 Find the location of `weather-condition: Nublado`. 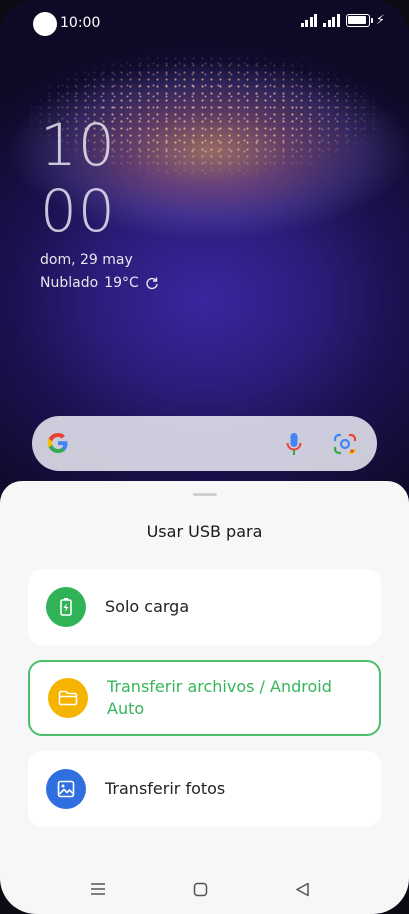

weather-condition: Nublado is located at coordinates (69, 283).